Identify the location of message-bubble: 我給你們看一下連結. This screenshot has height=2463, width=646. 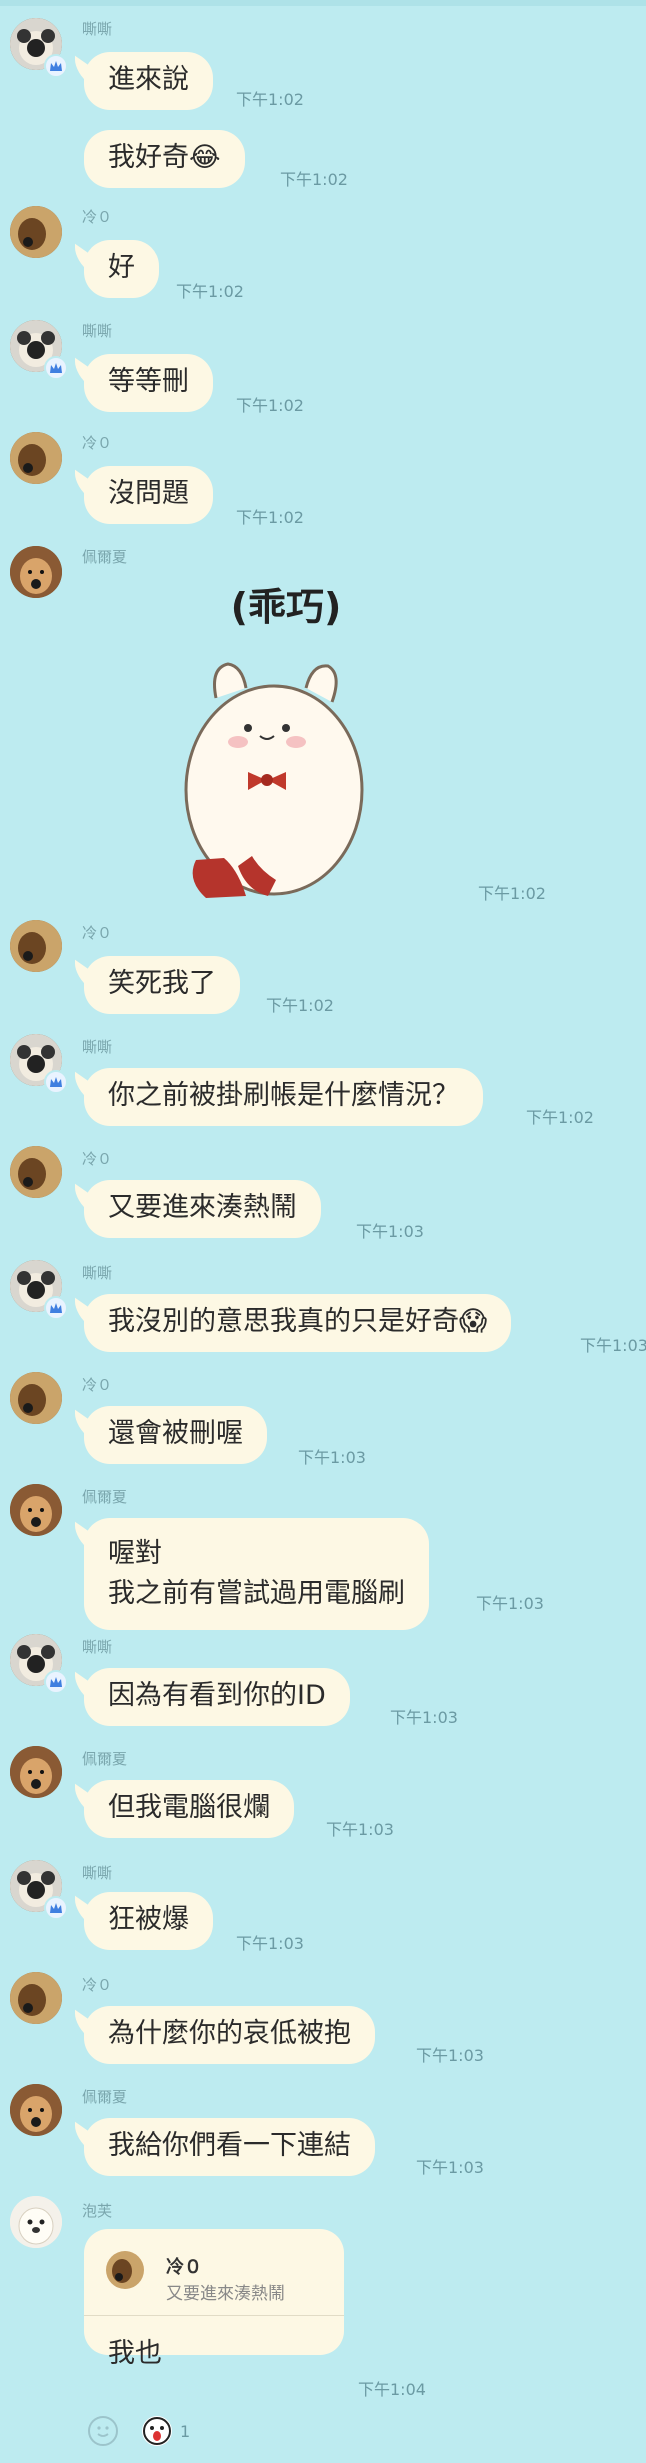
(229, 2147).